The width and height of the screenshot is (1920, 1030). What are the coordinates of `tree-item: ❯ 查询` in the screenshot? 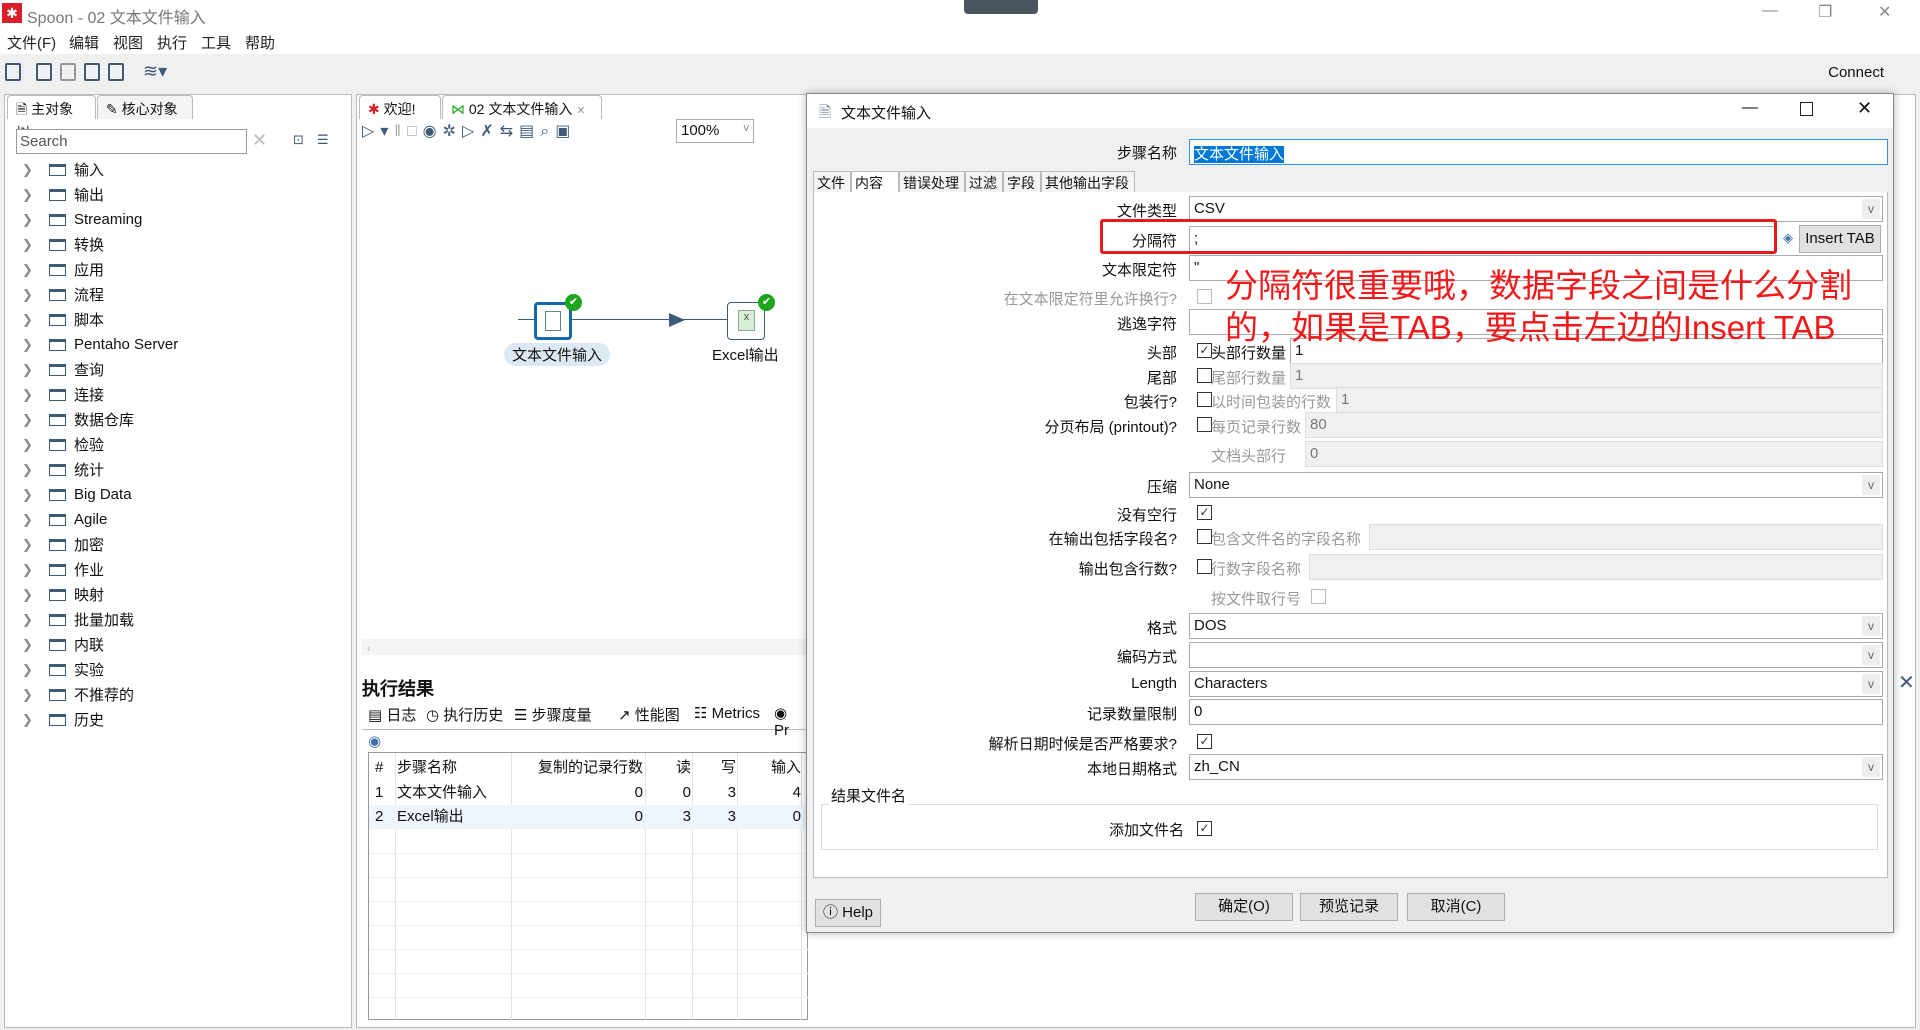 It's located at (63, 369).